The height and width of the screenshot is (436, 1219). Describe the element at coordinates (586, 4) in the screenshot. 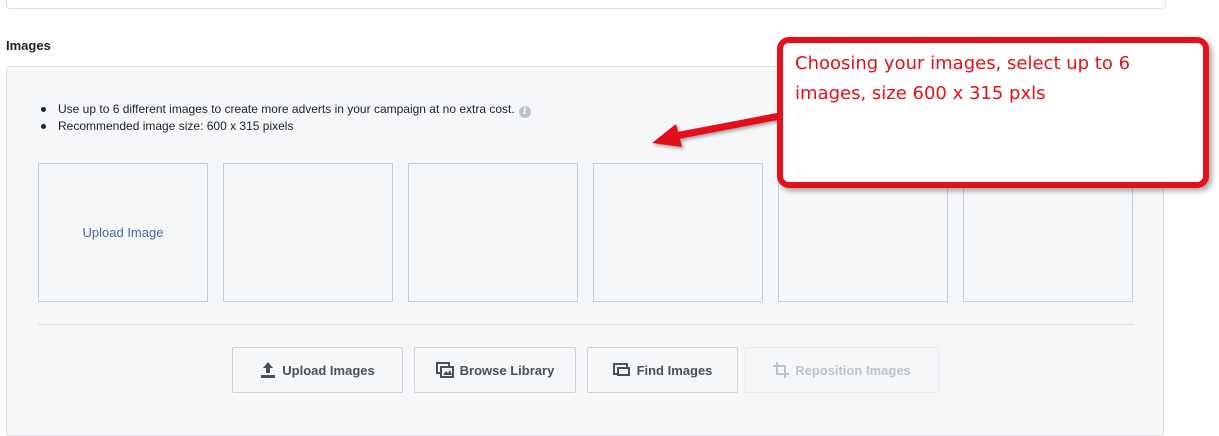

I see `previous-section-panel` at that location.